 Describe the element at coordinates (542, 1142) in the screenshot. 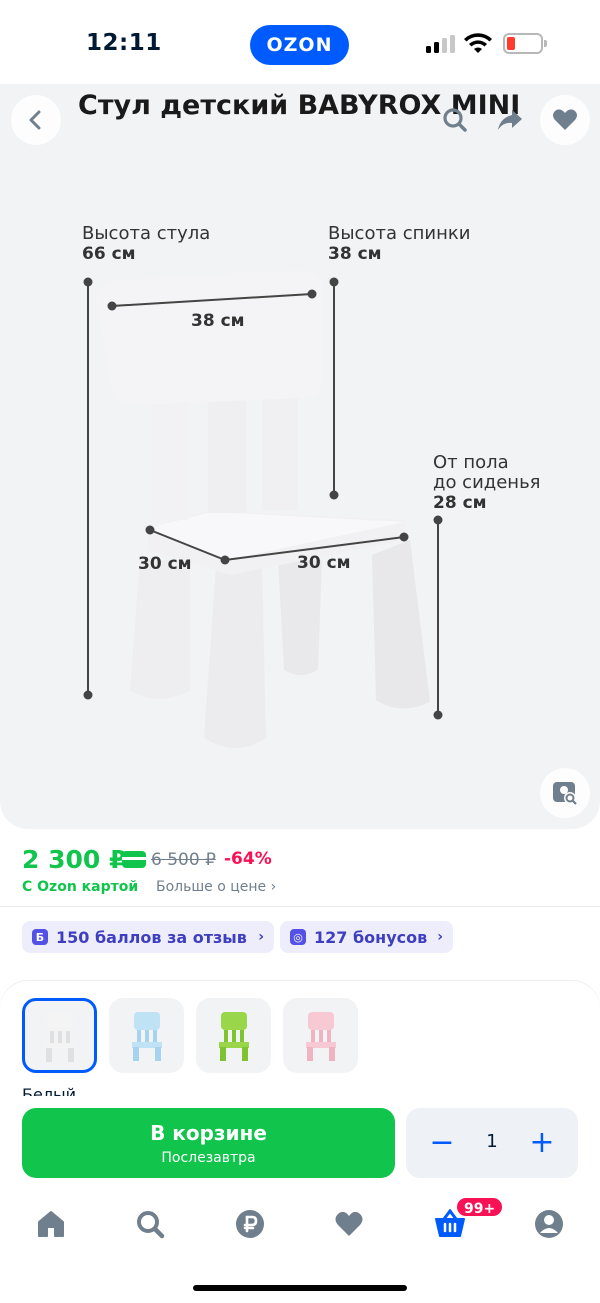

I see `increase-button: +` at that location.